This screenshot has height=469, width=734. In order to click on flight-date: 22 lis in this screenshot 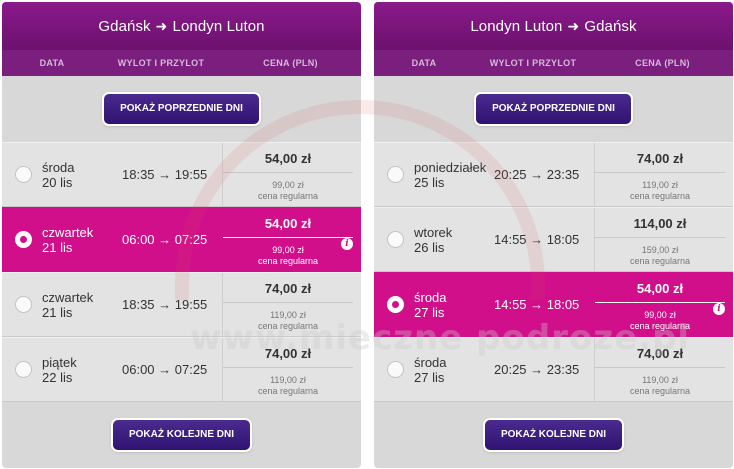, I will do `click(57, 377)`.